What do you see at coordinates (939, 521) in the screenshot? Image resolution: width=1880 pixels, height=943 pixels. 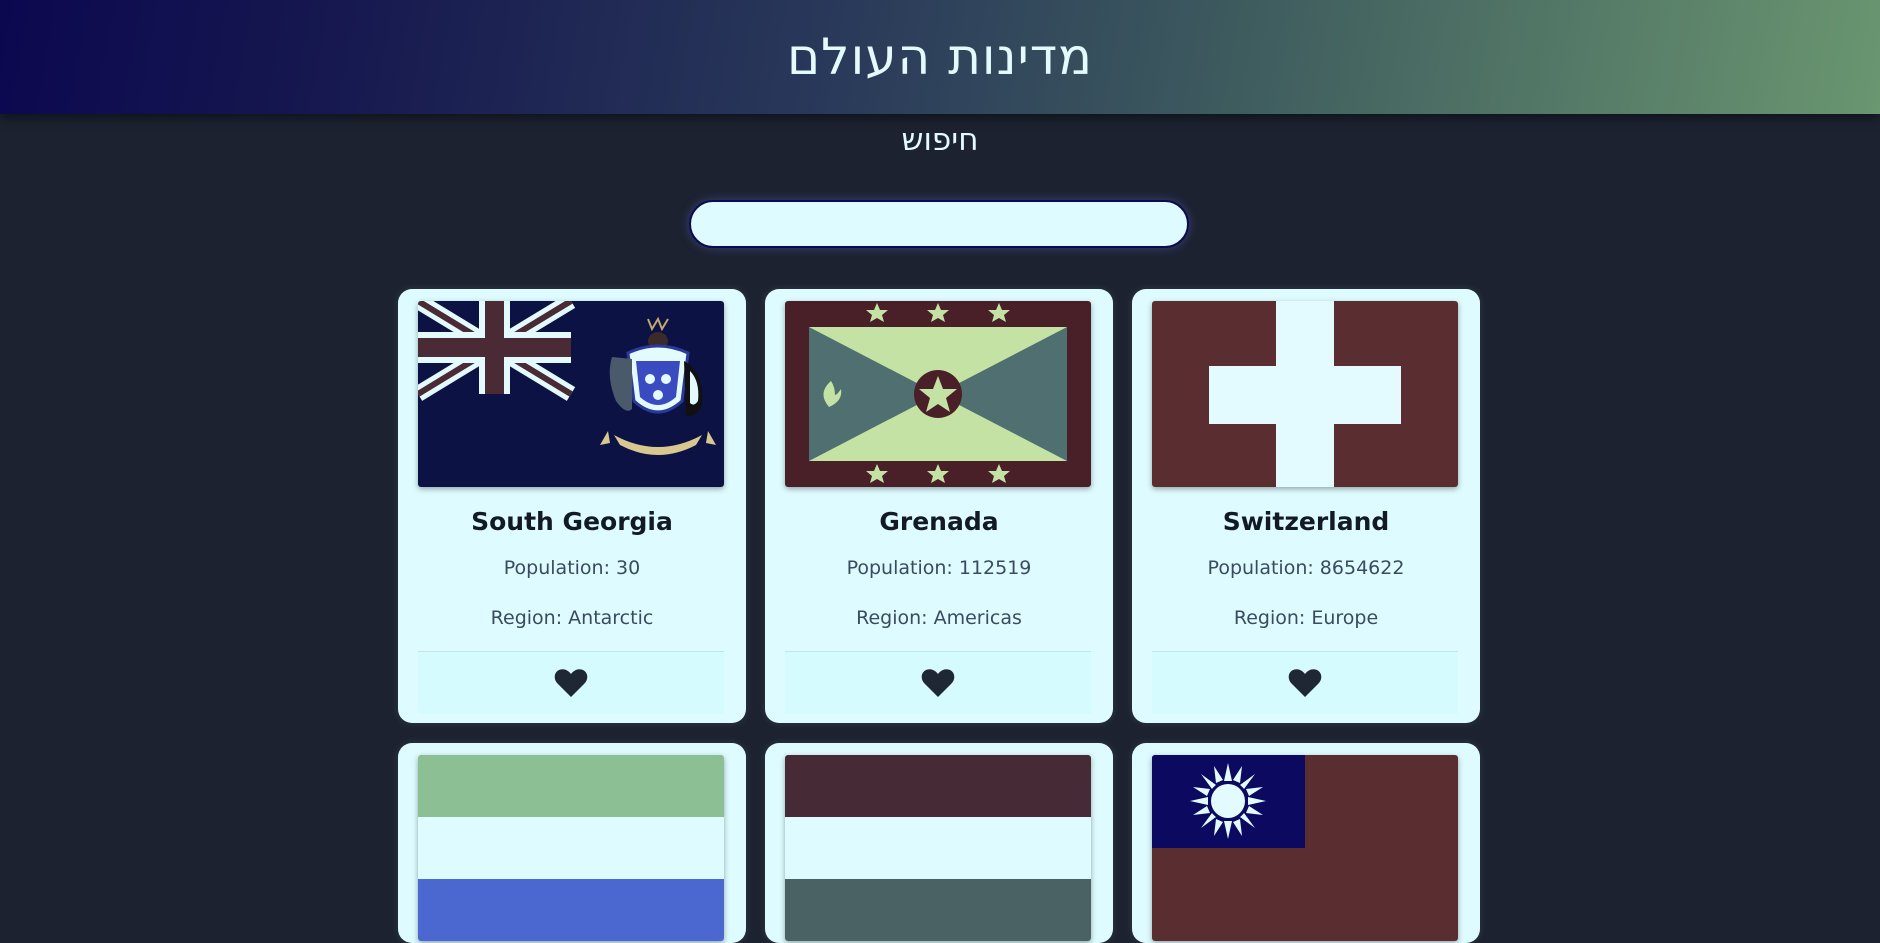 I see `country-name: Grenada` at bounding box center [939, 521].